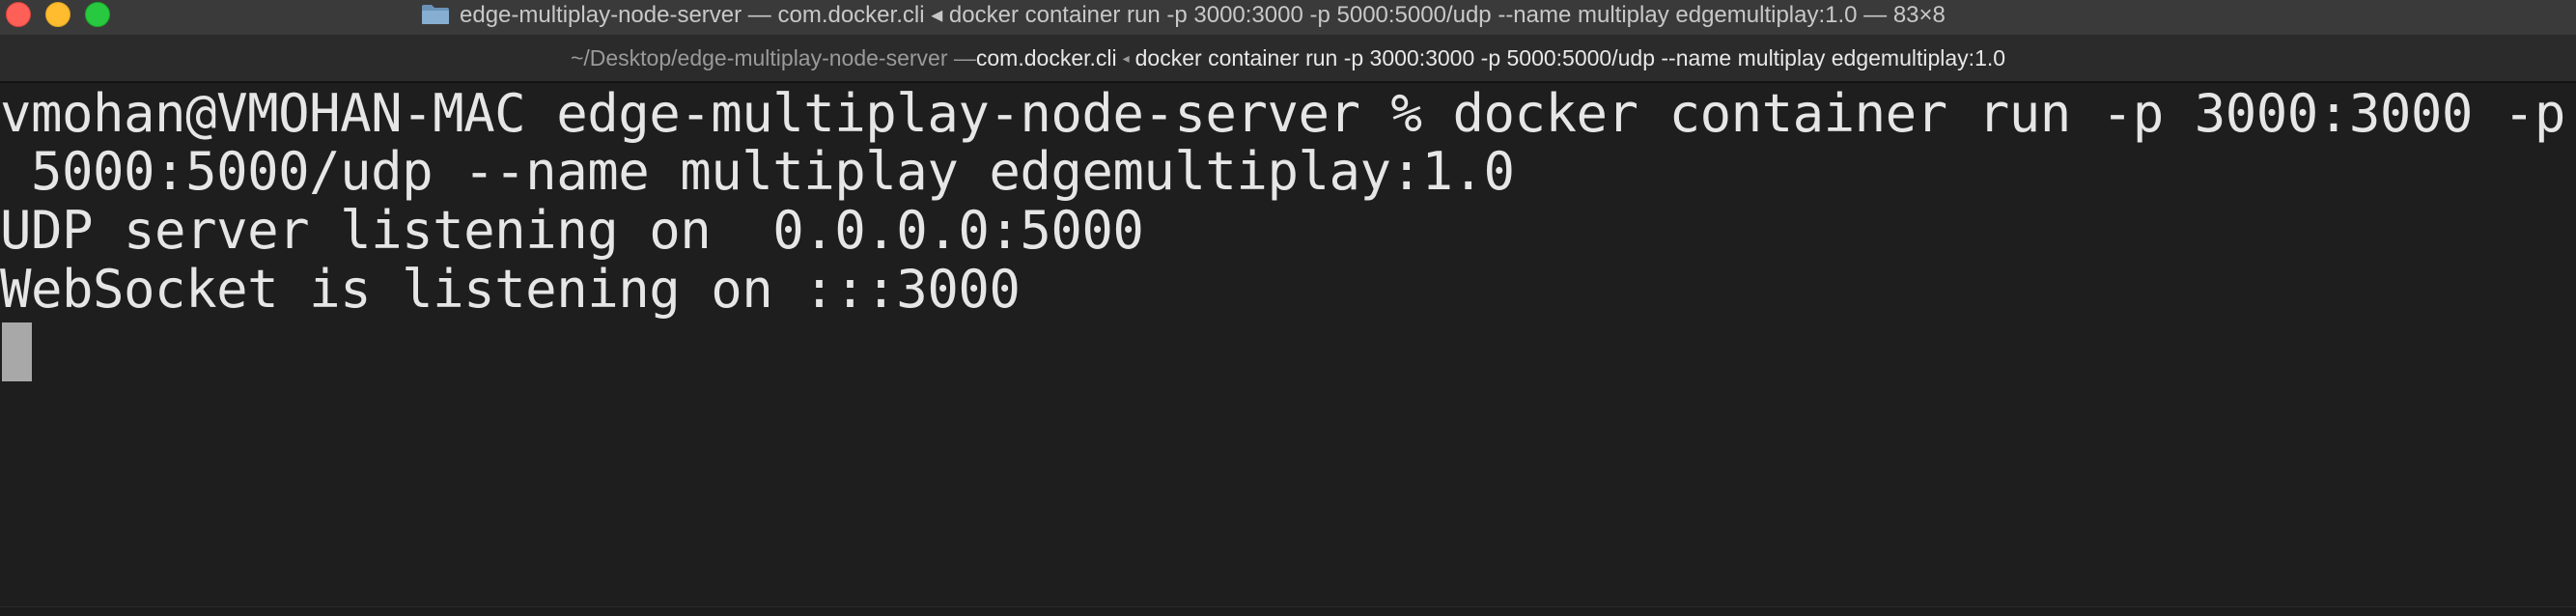  I want to click on tab-process: com.docker.cli, so click(1046, 57).